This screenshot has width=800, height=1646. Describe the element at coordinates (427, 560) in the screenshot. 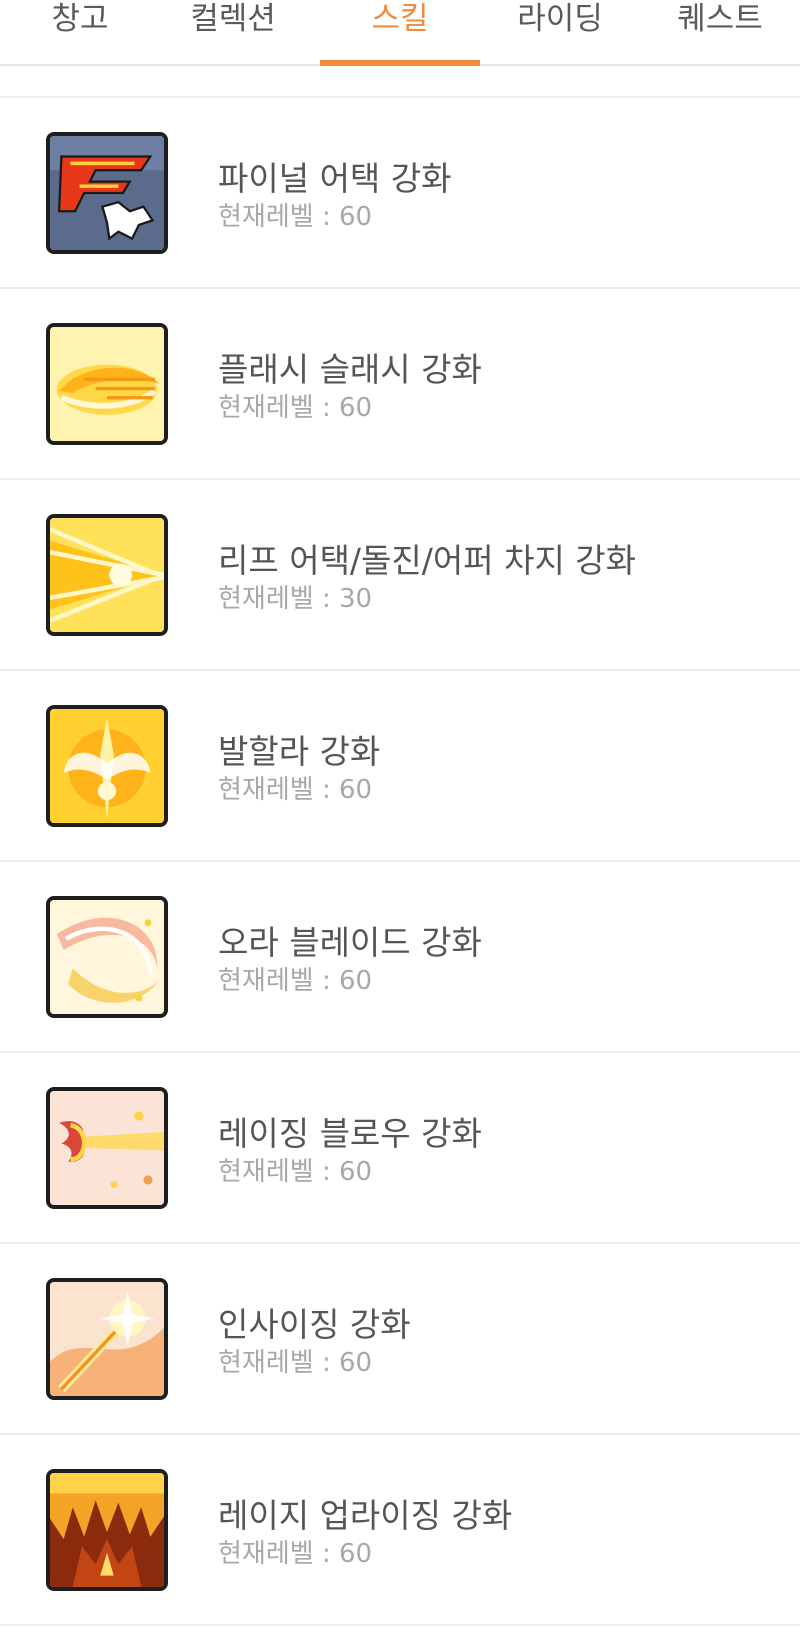

I see `skill-name: 리프 어택/돌진/어퍼 차지 강화` at that location.